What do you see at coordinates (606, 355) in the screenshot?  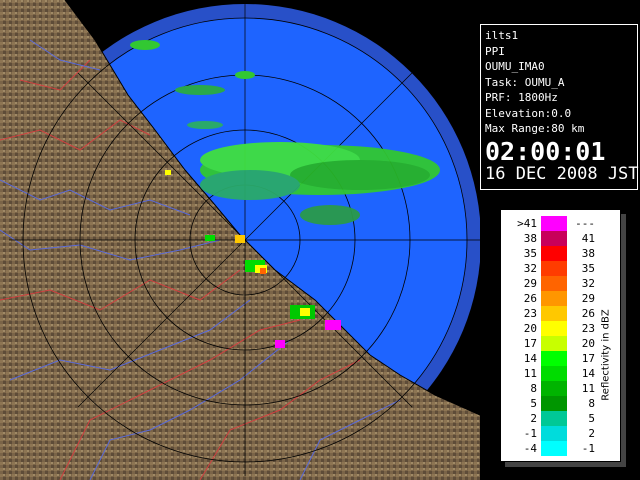 I see `legend-unit-label: Reflectivity in dBZ` at bounding box center [606, 355].